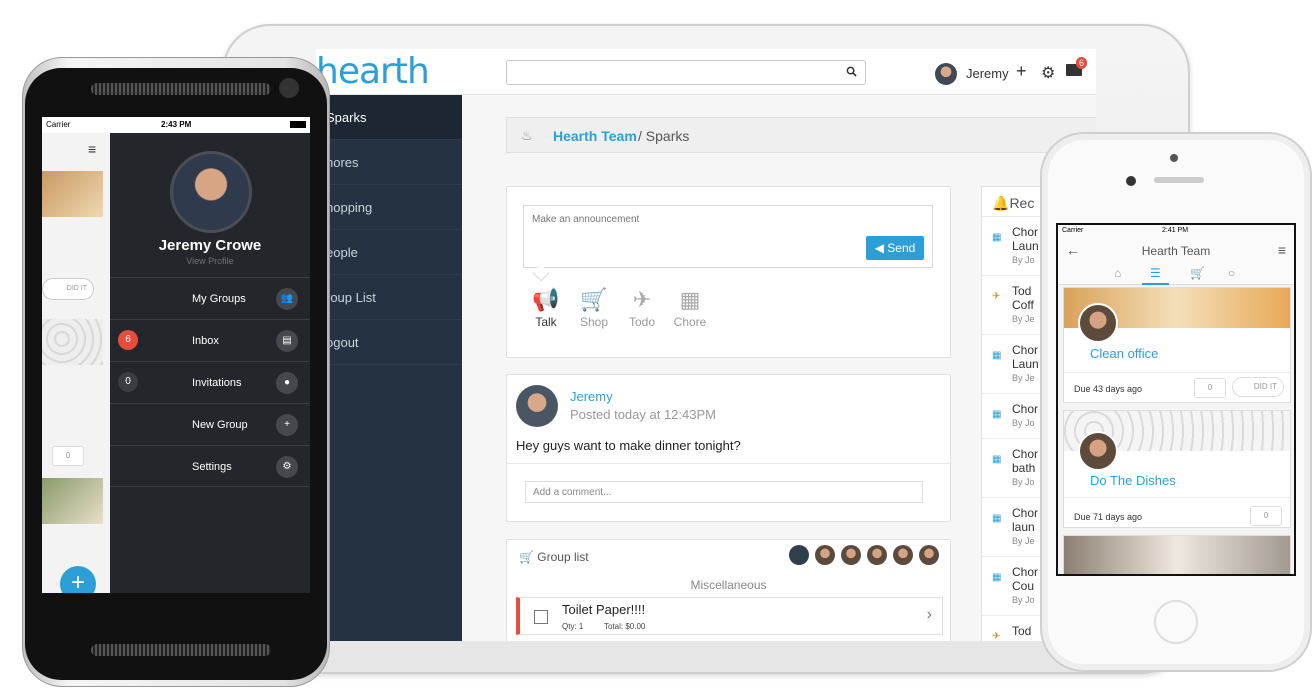 The image size is (1316, 691). What do you see at coordinates (389, 117) in the screenshot?
I see `sidebar-item-sparks: Sparks` at bounding box center [389, 117].